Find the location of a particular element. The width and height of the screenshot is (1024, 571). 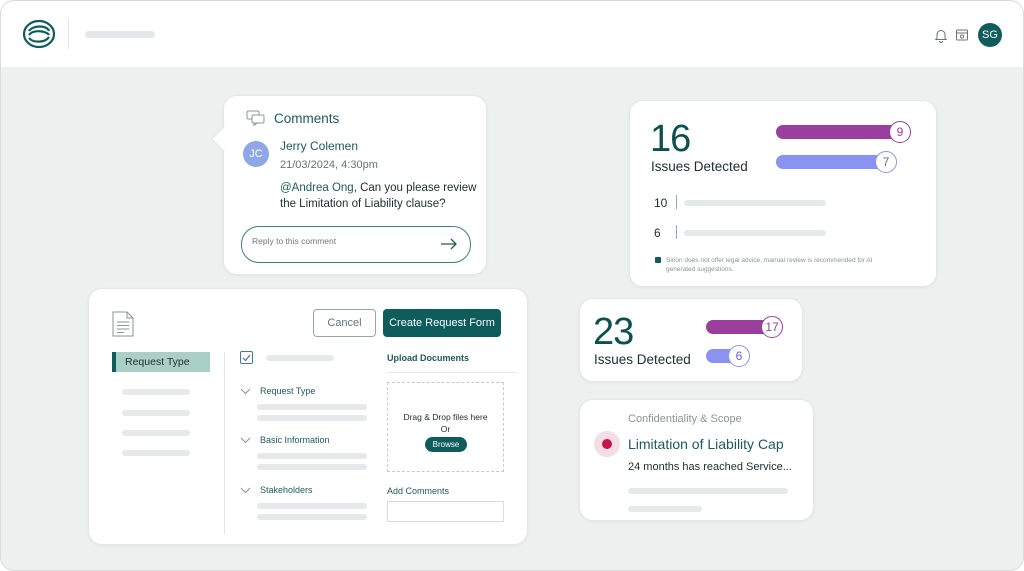

add-comments-label: Add Comments is located at coordinates (418, 491).